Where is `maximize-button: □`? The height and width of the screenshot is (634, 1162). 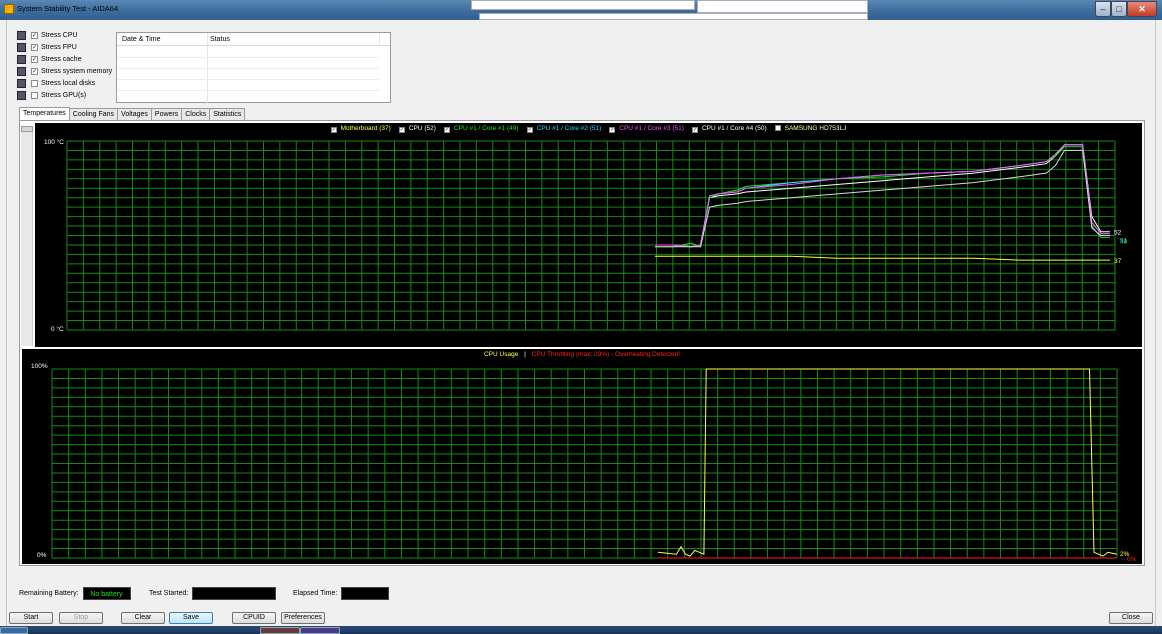 maximize-button: □ is located at coordinates (1119, 9).